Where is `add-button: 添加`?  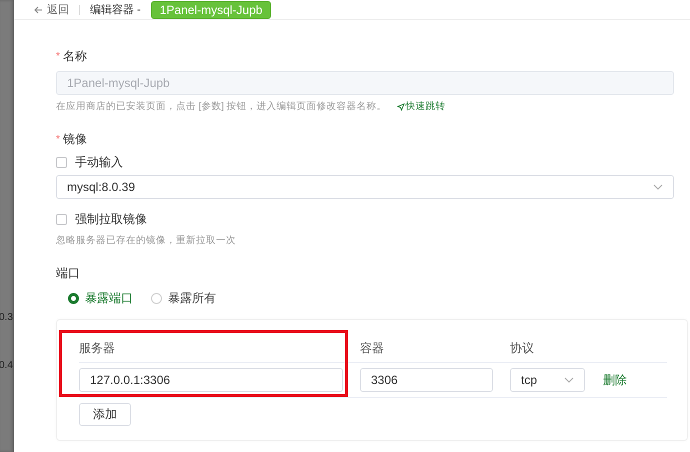
add-button: 添加 is located at coordinates (105, 414).